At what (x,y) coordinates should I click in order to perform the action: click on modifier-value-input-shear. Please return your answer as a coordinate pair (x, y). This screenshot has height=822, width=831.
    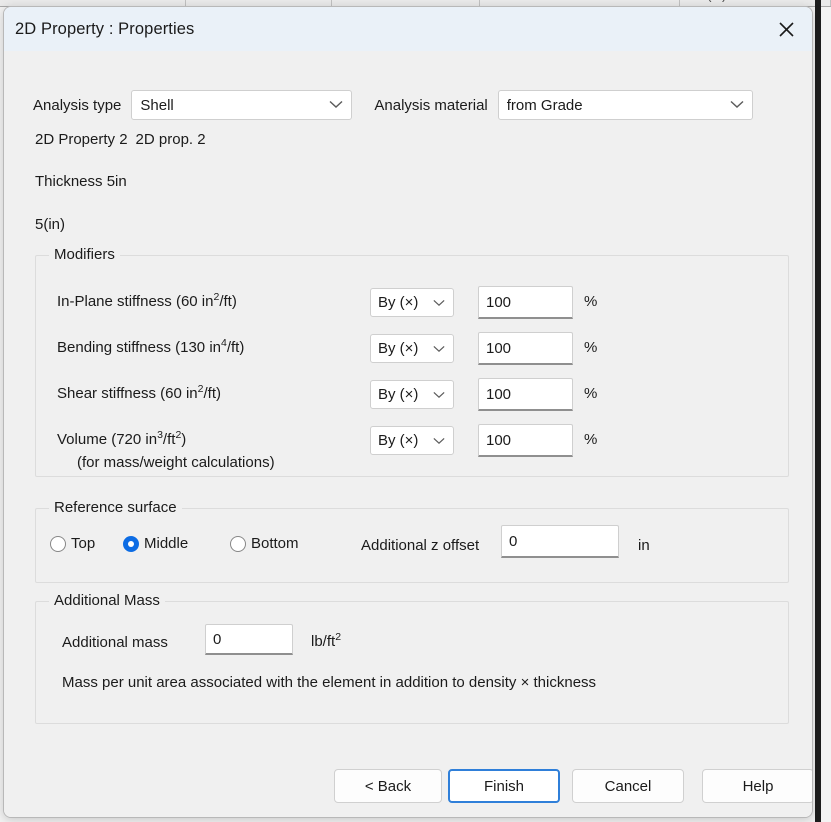
    Looking at the image, I should click on (525, 394).